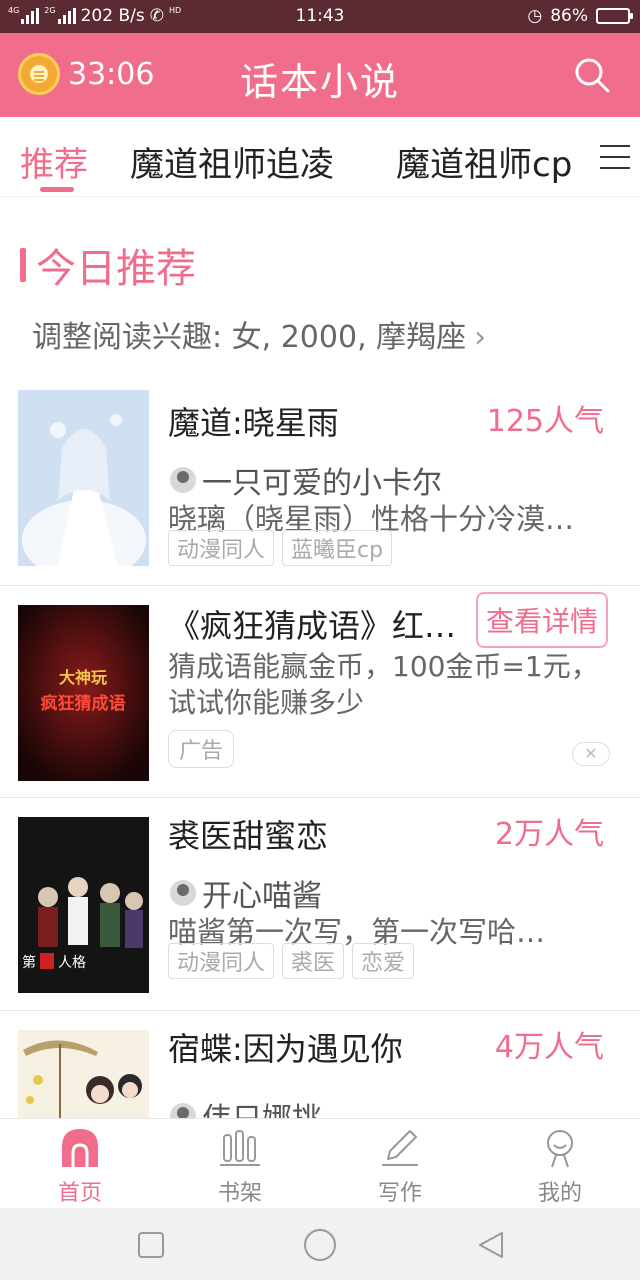  Describe the element at coordinates (337, 548) in the screenshot. I see `tag: 蓝曦臣cp` at that location.